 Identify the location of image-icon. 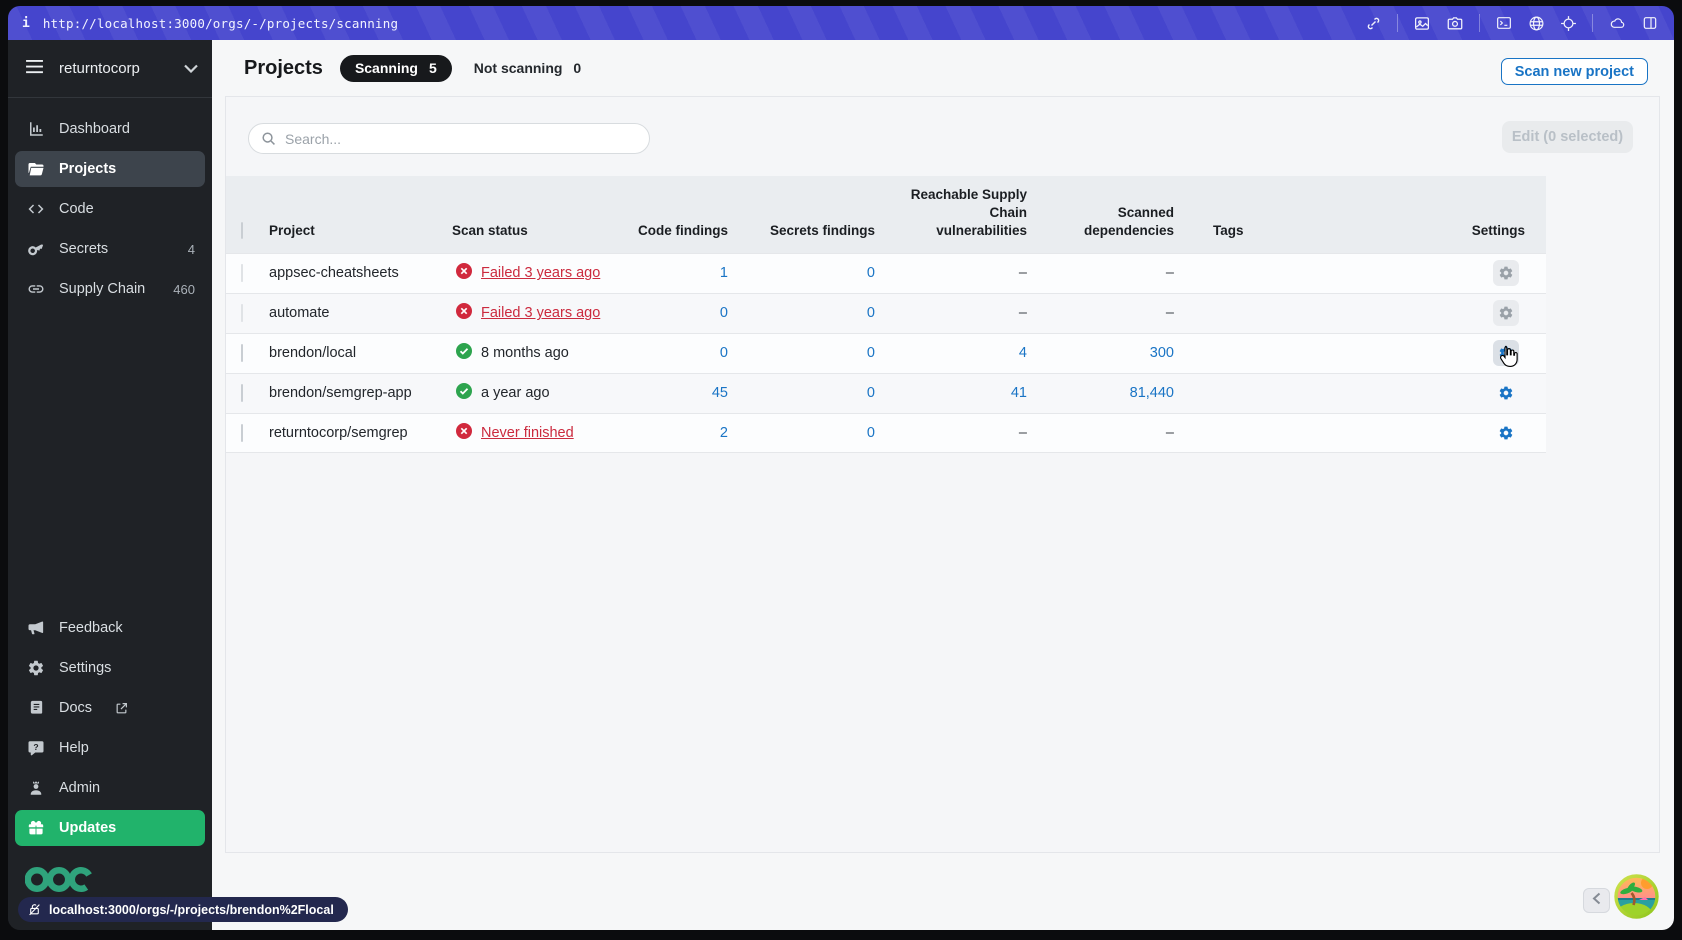
(1422, 23).